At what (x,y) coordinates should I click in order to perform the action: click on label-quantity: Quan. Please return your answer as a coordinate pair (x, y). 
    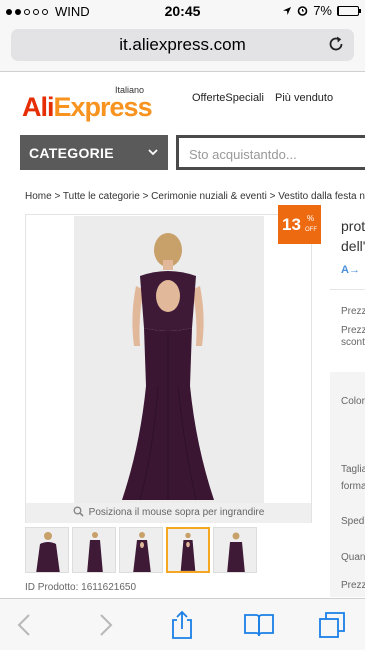
    Looking at the image, I should click on (353, 557).